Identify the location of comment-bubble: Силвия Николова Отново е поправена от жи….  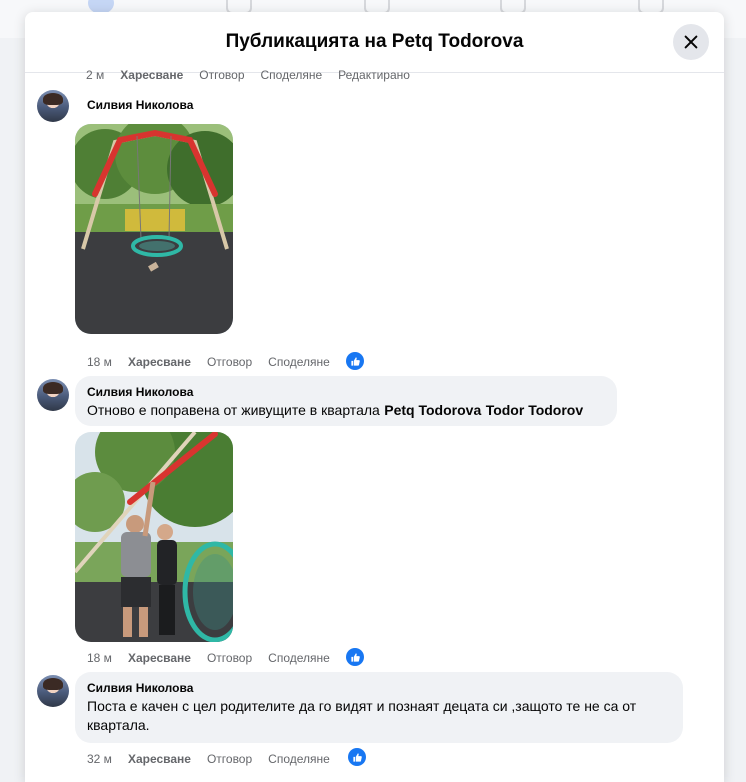
(346, 401).